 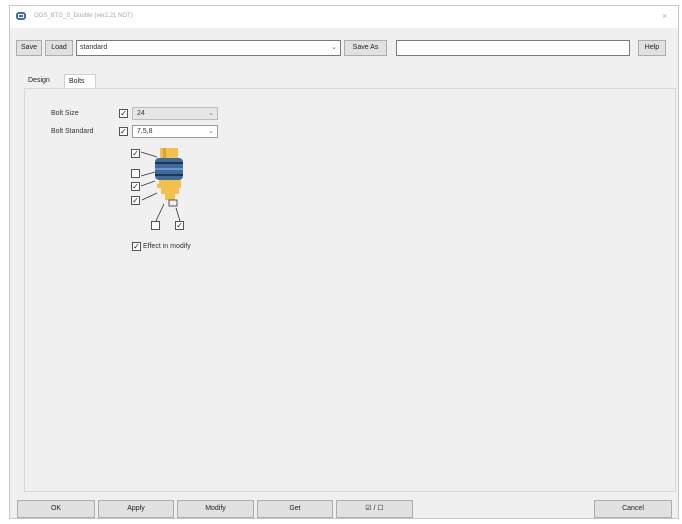 I want to click on bolt-standard-select: 7,5,8 ⌄, so click(x=175, y=131).